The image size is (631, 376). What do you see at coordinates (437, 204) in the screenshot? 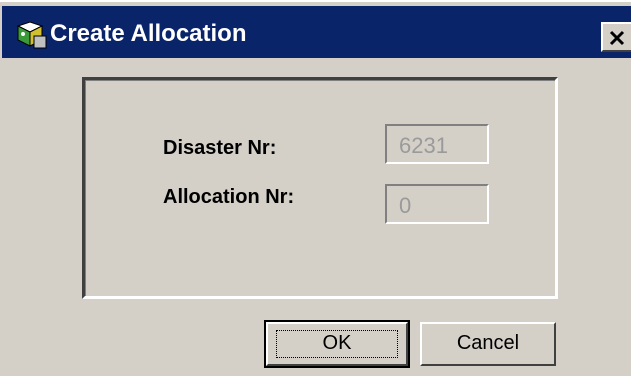
I see `allocation-nr-field` at bounding box center [437, 204].